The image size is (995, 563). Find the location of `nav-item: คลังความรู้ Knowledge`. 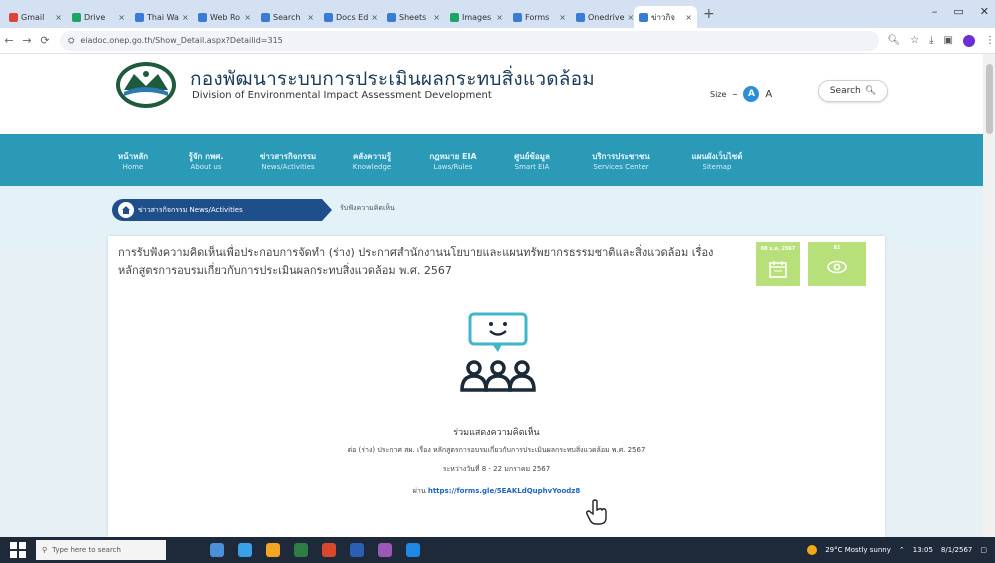

nav-item: คลังความรู้ Knowledge is located at coordinates (372, 160).